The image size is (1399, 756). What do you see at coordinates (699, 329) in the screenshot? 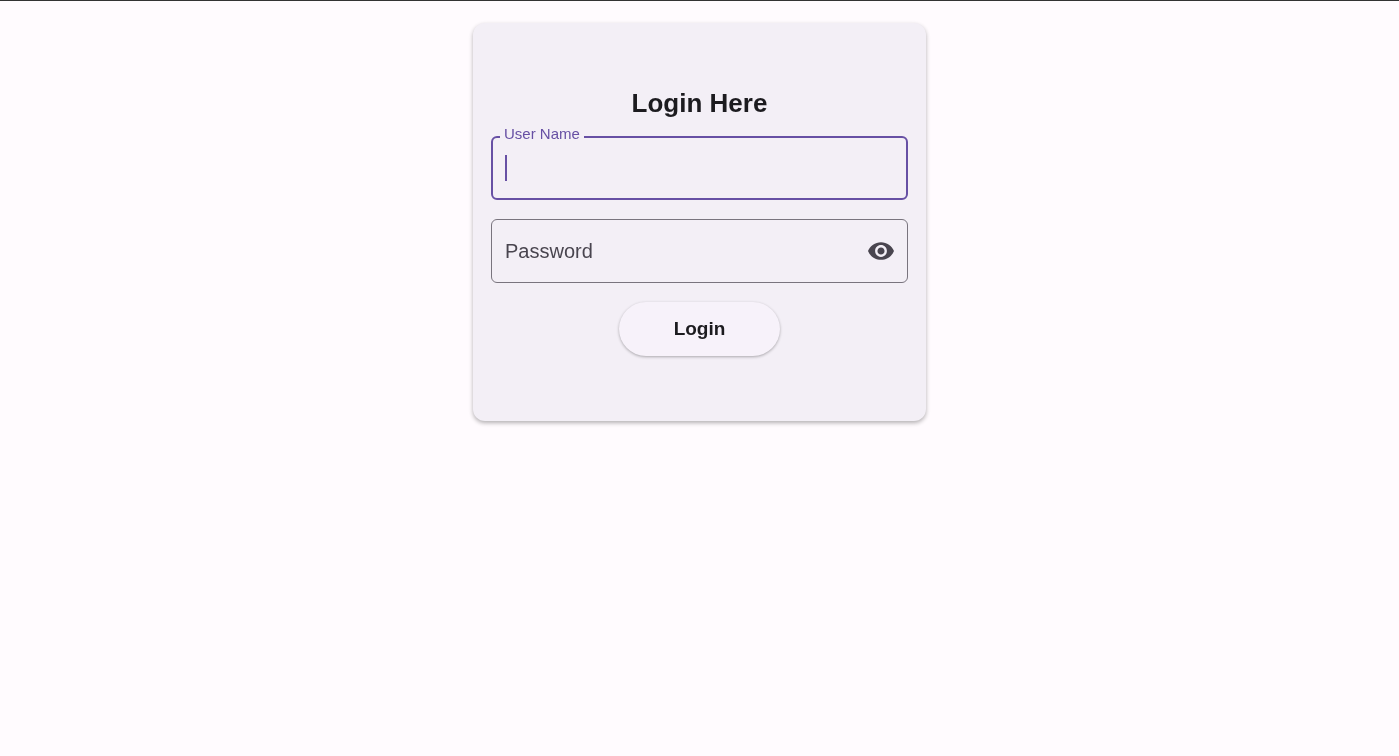
I see `login-button: Login` at bounding box center [699, 329].